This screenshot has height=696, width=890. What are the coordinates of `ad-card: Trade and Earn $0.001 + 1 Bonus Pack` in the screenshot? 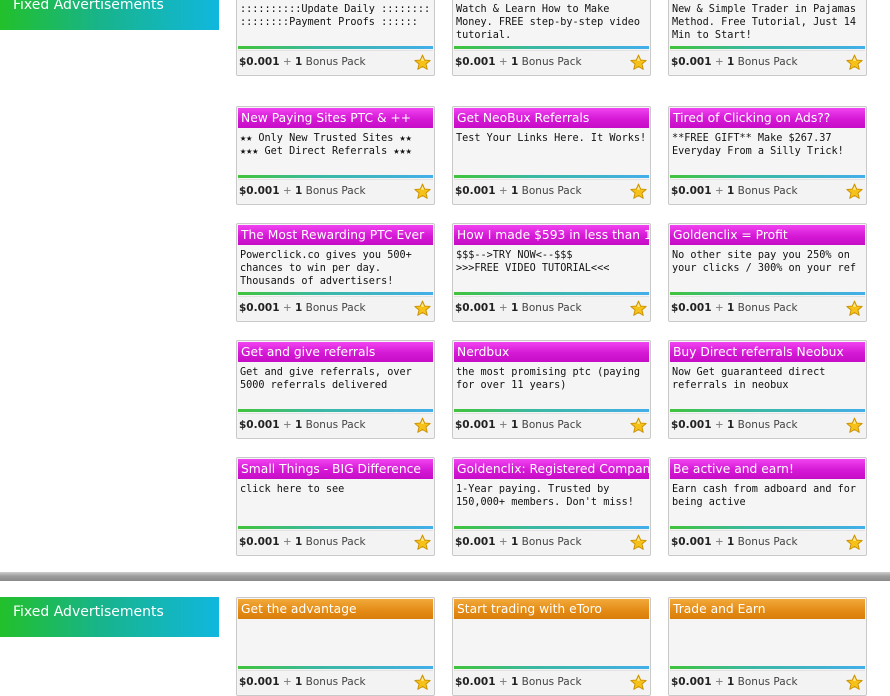 It's located at (767, 646).